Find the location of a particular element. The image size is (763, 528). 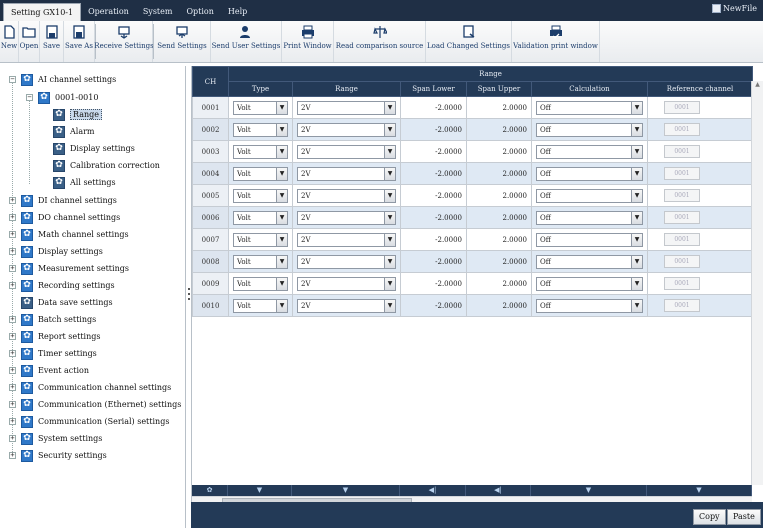

scroll-up-icon: ▲ is located at coordinates (757, 84).